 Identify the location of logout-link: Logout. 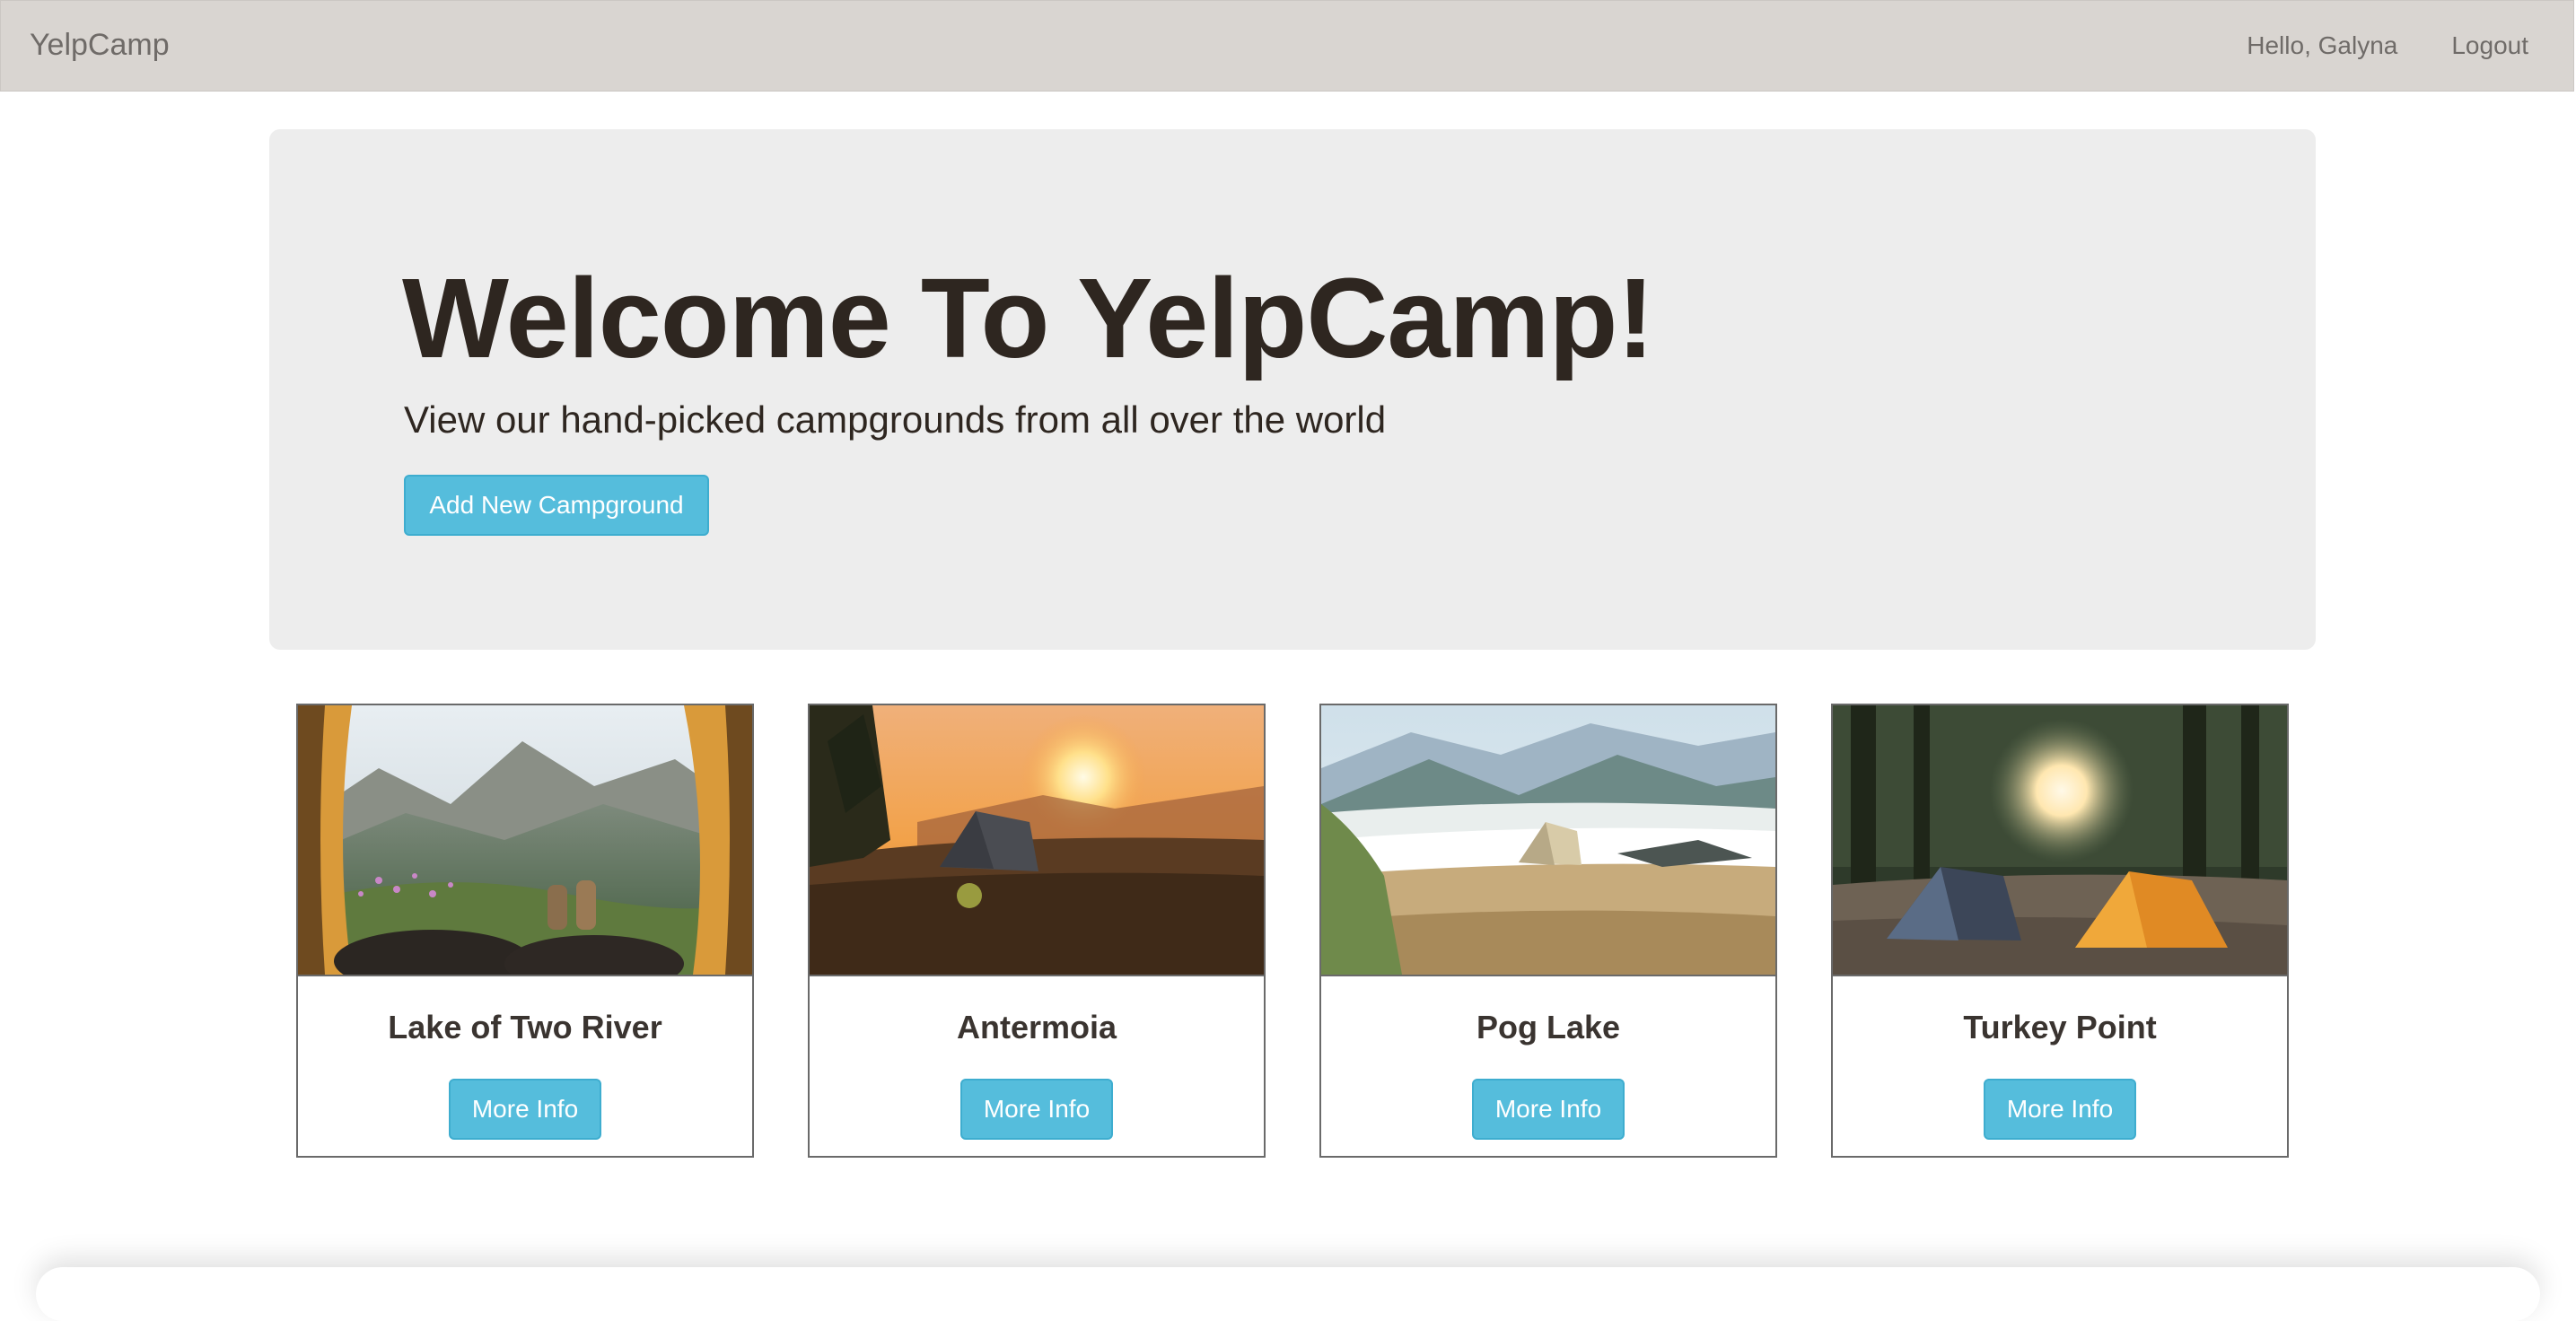
(2489, 45).